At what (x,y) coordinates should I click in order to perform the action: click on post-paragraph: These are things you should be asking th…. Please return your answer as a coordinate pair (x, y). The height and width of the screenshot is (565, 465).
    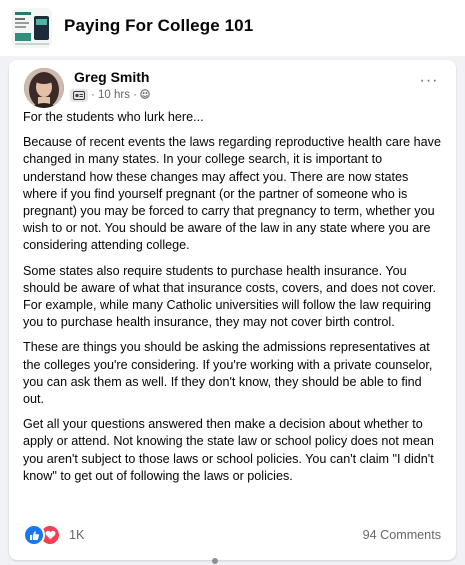
    Looking at the image, I should click on (228, 373).